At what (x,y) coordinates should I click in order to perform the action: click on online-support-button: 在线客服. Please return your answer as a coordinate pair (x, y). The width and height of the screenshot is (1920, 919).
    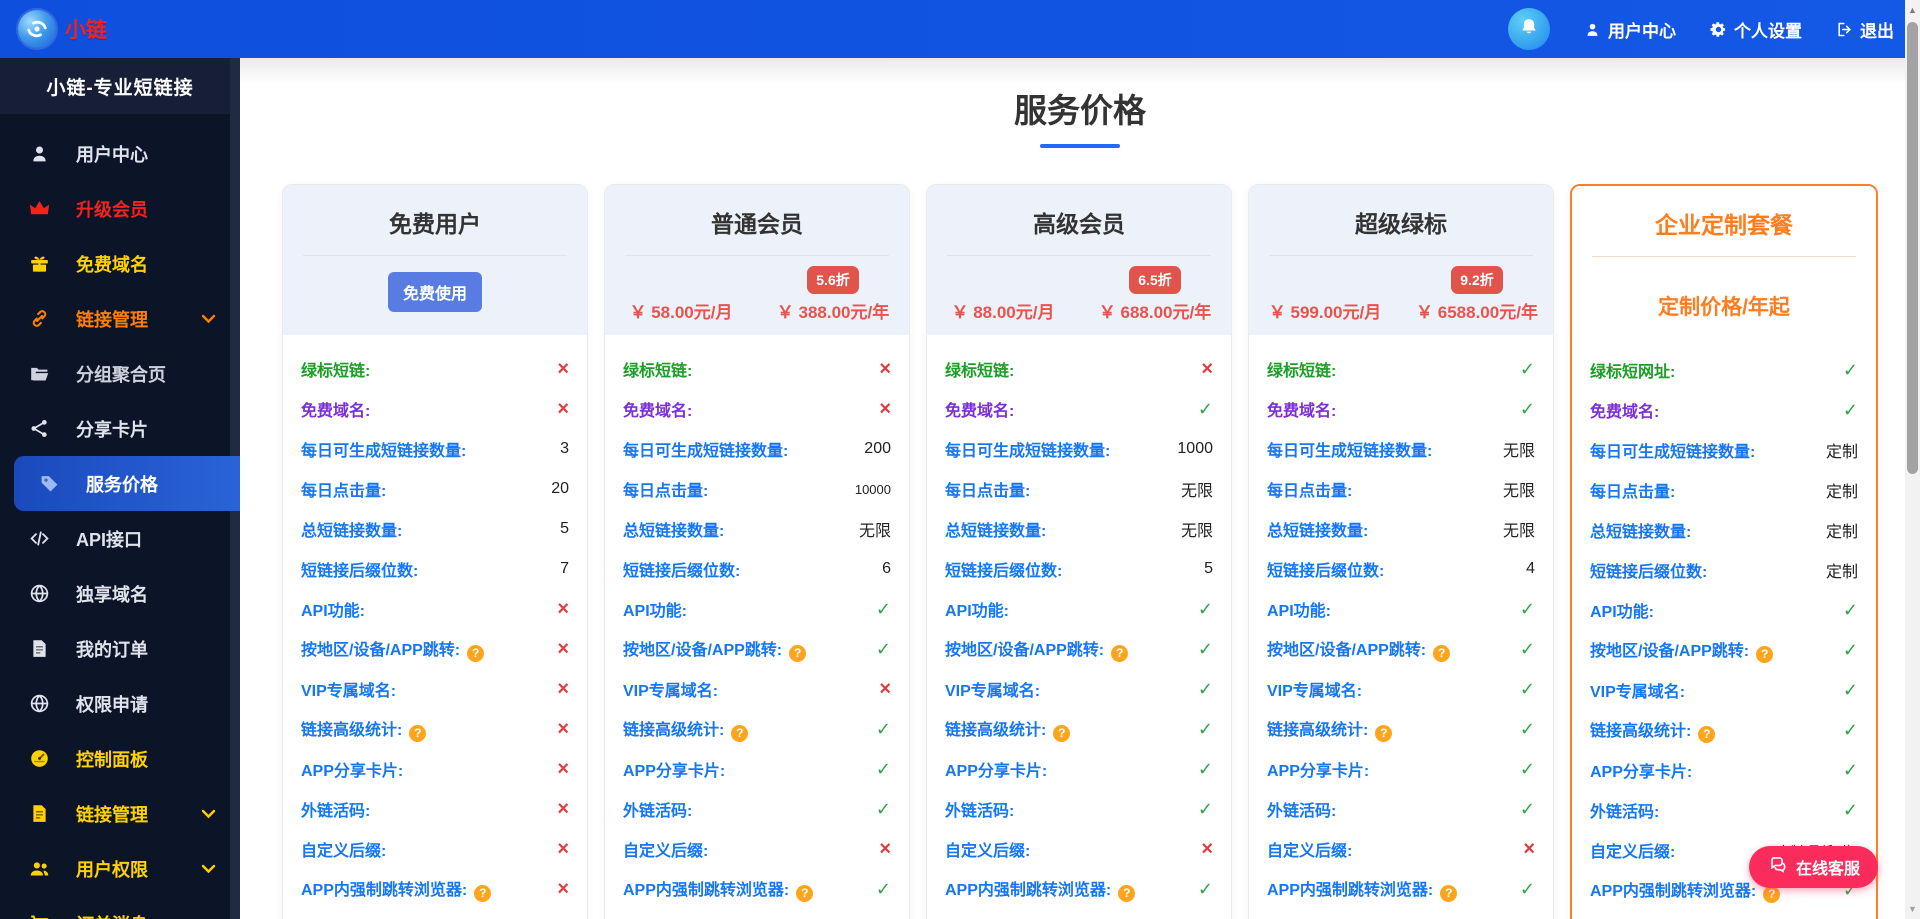
    Looking at the image, I should click on (1813, 867).